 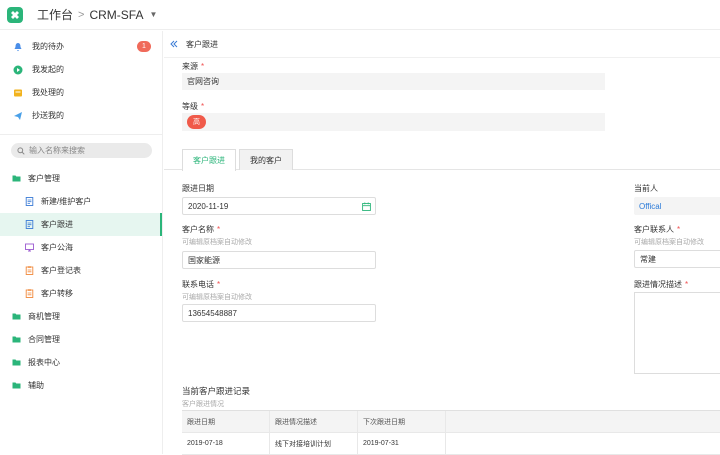 I want to click on customer-name-hint: 可编辑原档案自动修改, so click(x=217, y=242).